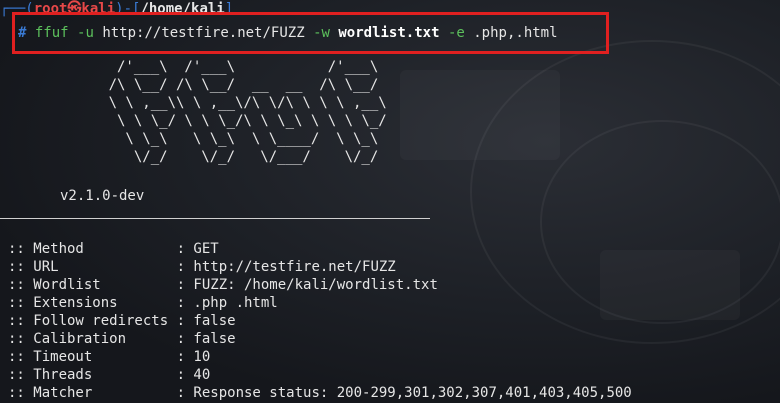  What do you see at coordinates (92, 285) in the screenshot?
I see `config-key: :: Wordlist` at bounding box center [92, 285].